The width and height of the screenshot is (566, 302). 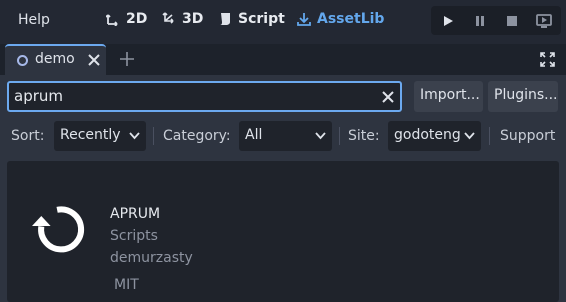 What do you see at coordinates (193, 19) in the screenshot?
I see `workspace-3d-label: 3D` at bounding box center [193, 19].